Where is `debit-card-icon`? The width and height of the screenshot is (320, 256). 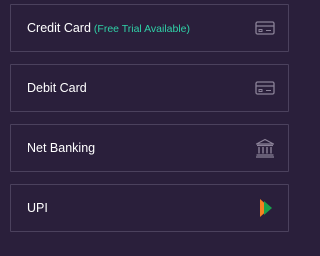
debit-card-icon is located at coordinates (265, 88).